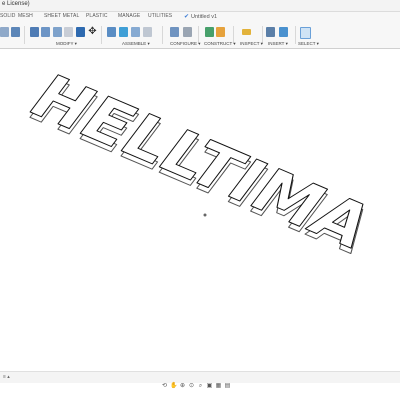 The width and height of the screenshot is (400, 400). I want to click on viewport-icon: ▤, so click(227, 386).